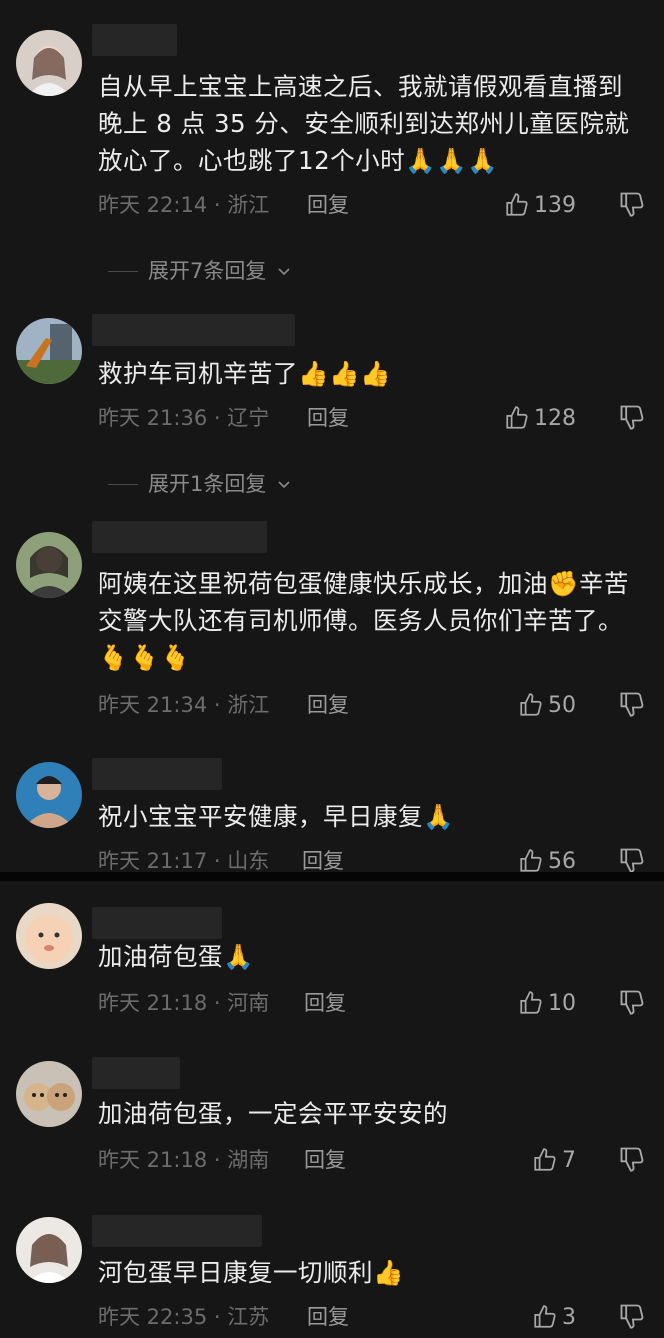 Image resolution: width=664 pixels, height=1338 pixels. I want to click on comment-meta: 昨天 22:14 · 浙江, so click(184, 205).